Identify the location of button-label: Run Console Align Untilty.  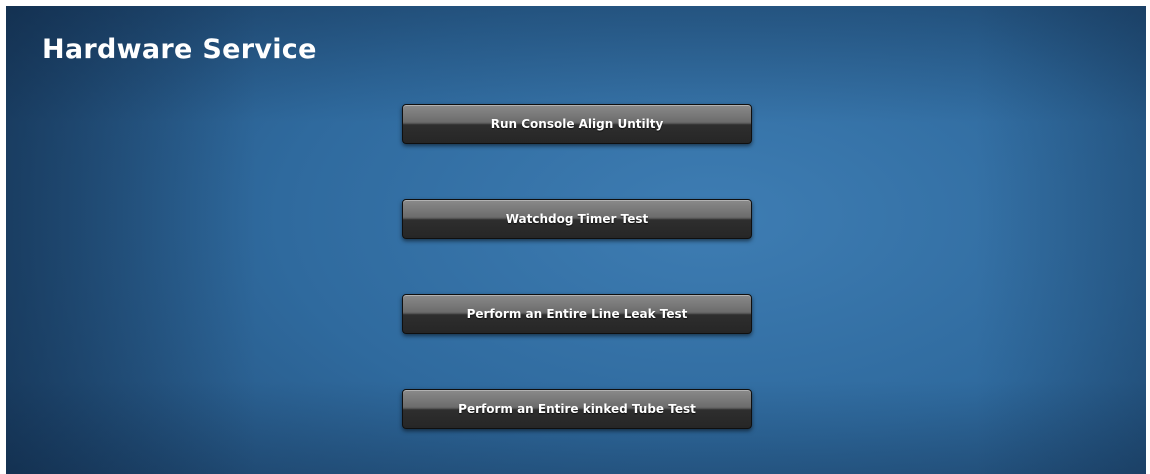
(577, 124).